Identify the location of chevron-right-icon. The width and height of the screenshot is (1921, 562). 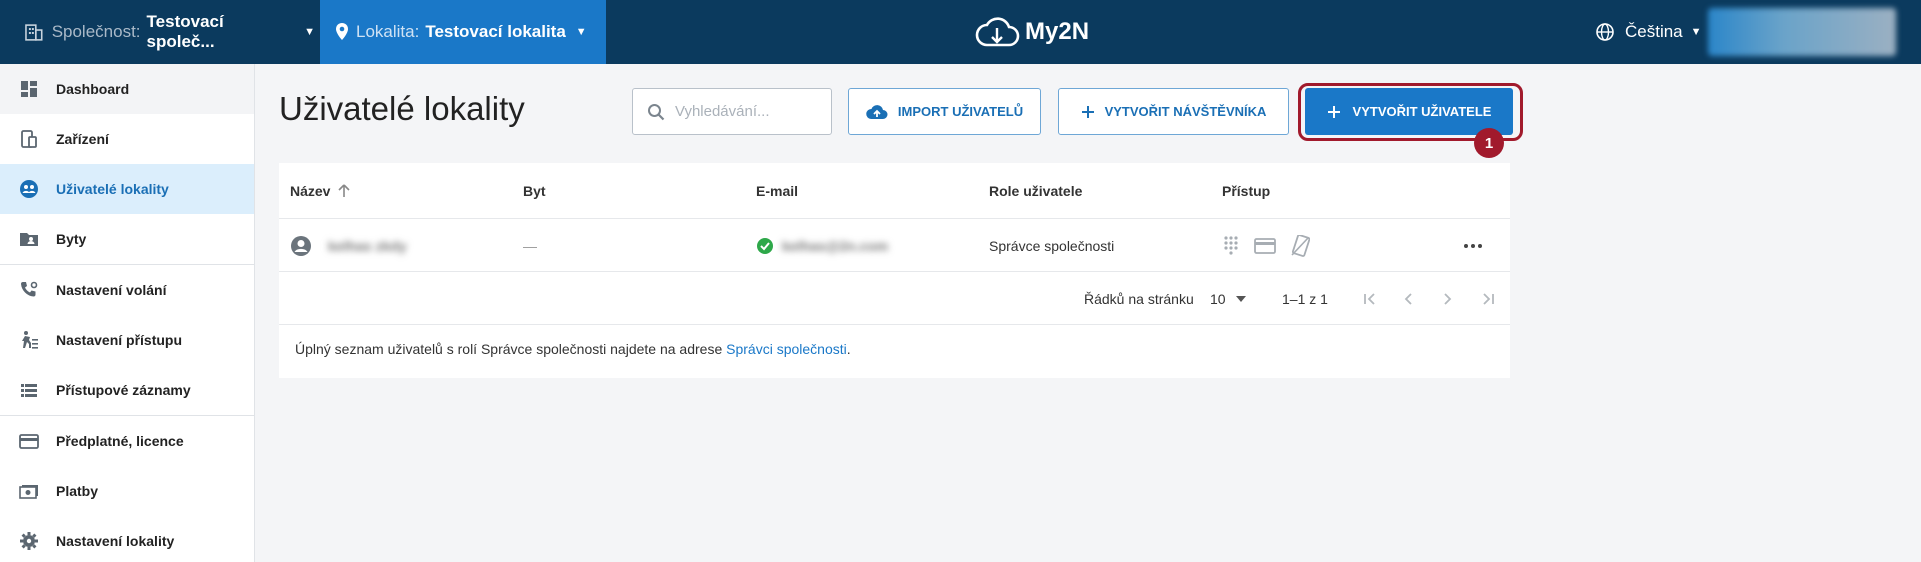
(1448, 299).